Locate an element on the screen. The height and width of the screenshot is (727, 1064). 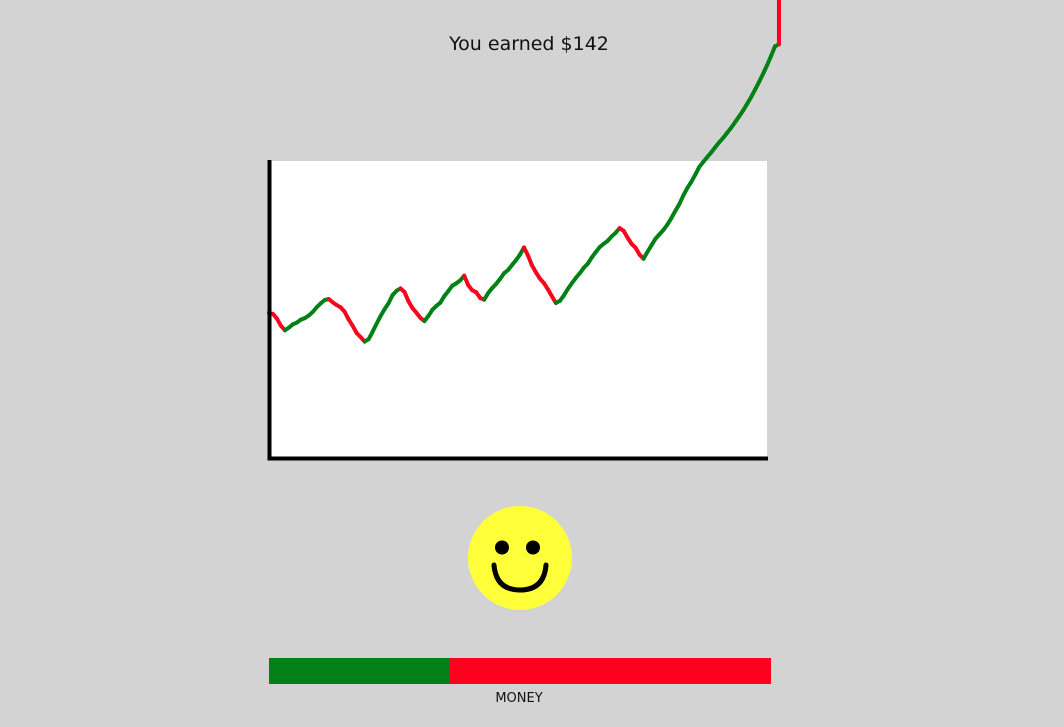
right-eye is located at coordinates (533, 547).